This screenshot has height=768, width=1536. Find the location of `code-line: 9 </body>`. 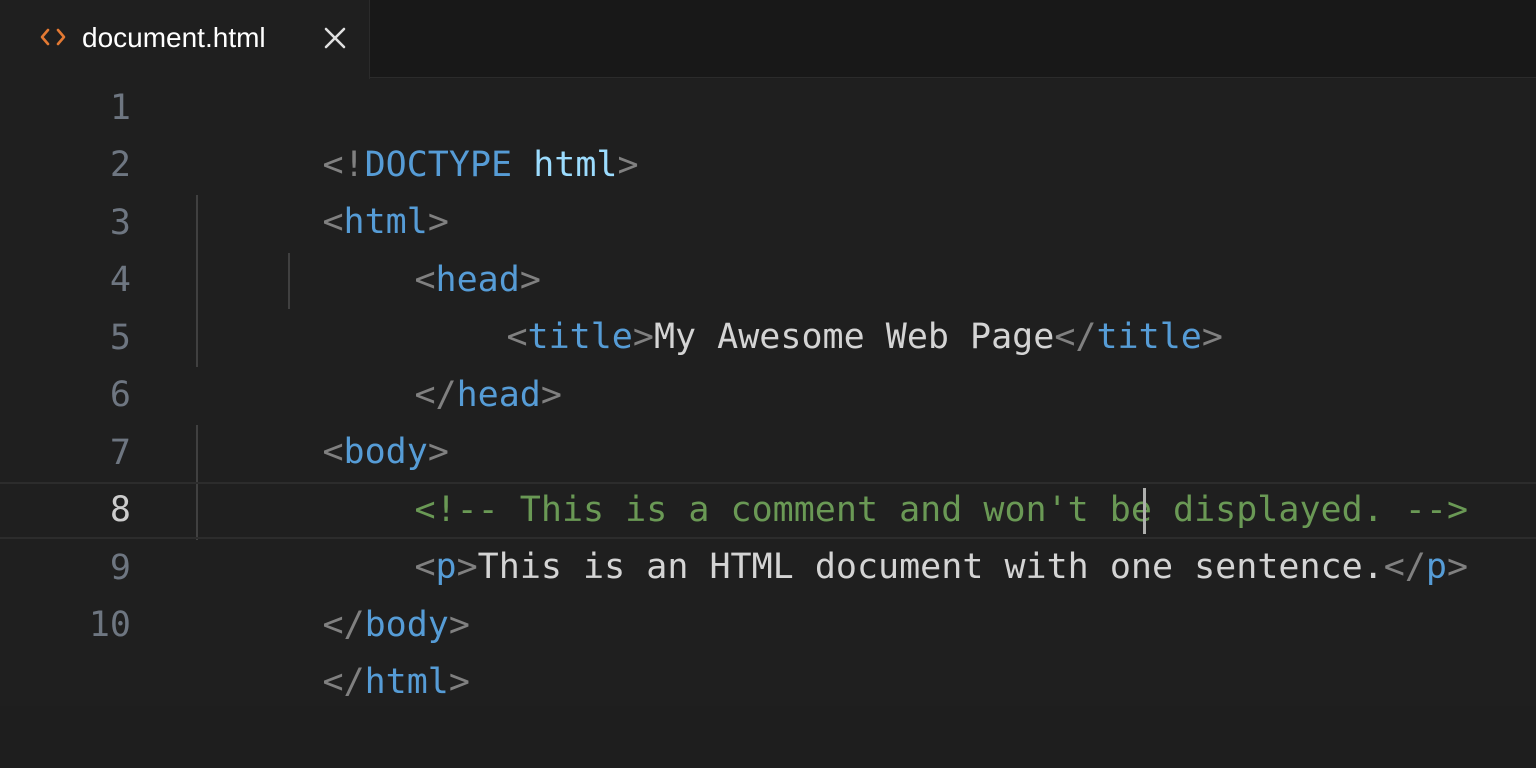

code-line: 9 </body> is located at coordinates (768, 592).